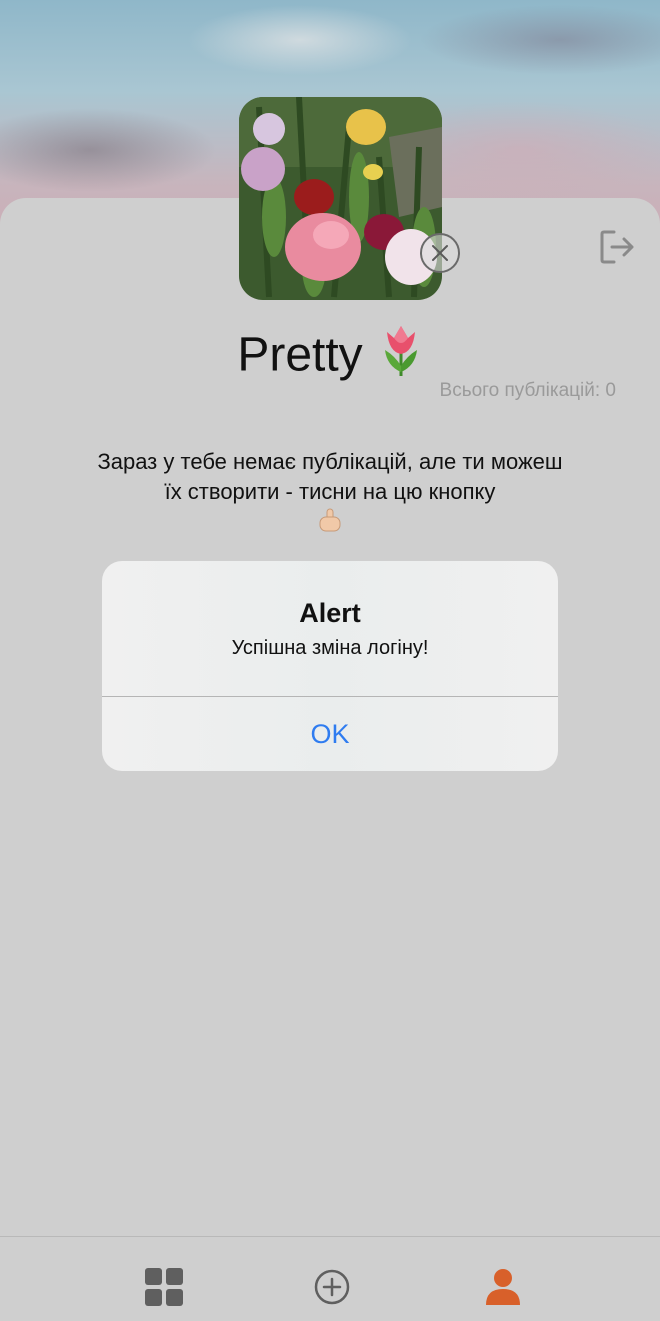 This screenshot has height=1321, width=660. I want to click on logout-button, so click(618, 247).